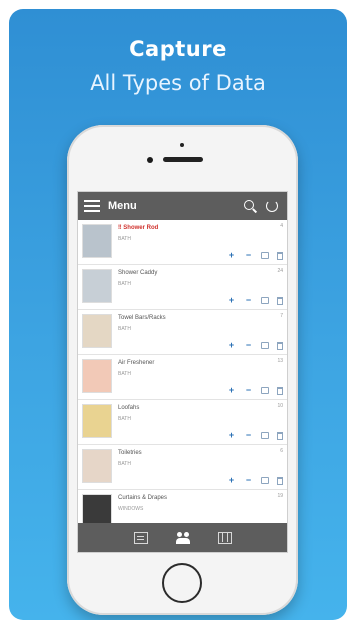 The width and height of the screenshot is (356, 629). I want to click on item-count: 7, so click(281, 316).